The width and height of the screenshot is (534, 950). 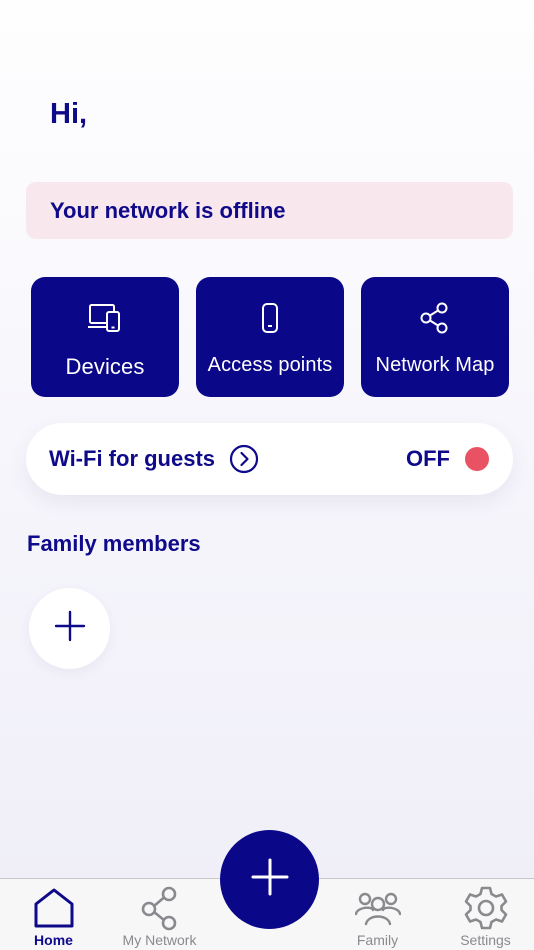 I want to click on tab-family: Family, so click(x=377, y=914).